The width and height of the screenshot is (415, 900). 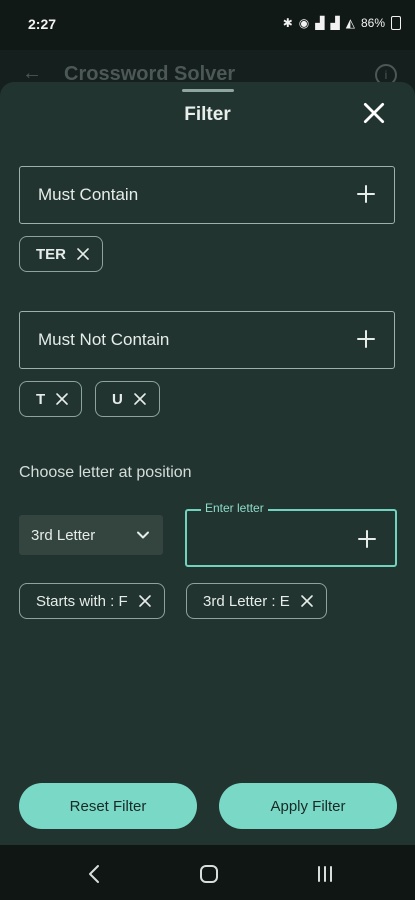 I want to click on home-nav-icon, so click(x=209, y=874).